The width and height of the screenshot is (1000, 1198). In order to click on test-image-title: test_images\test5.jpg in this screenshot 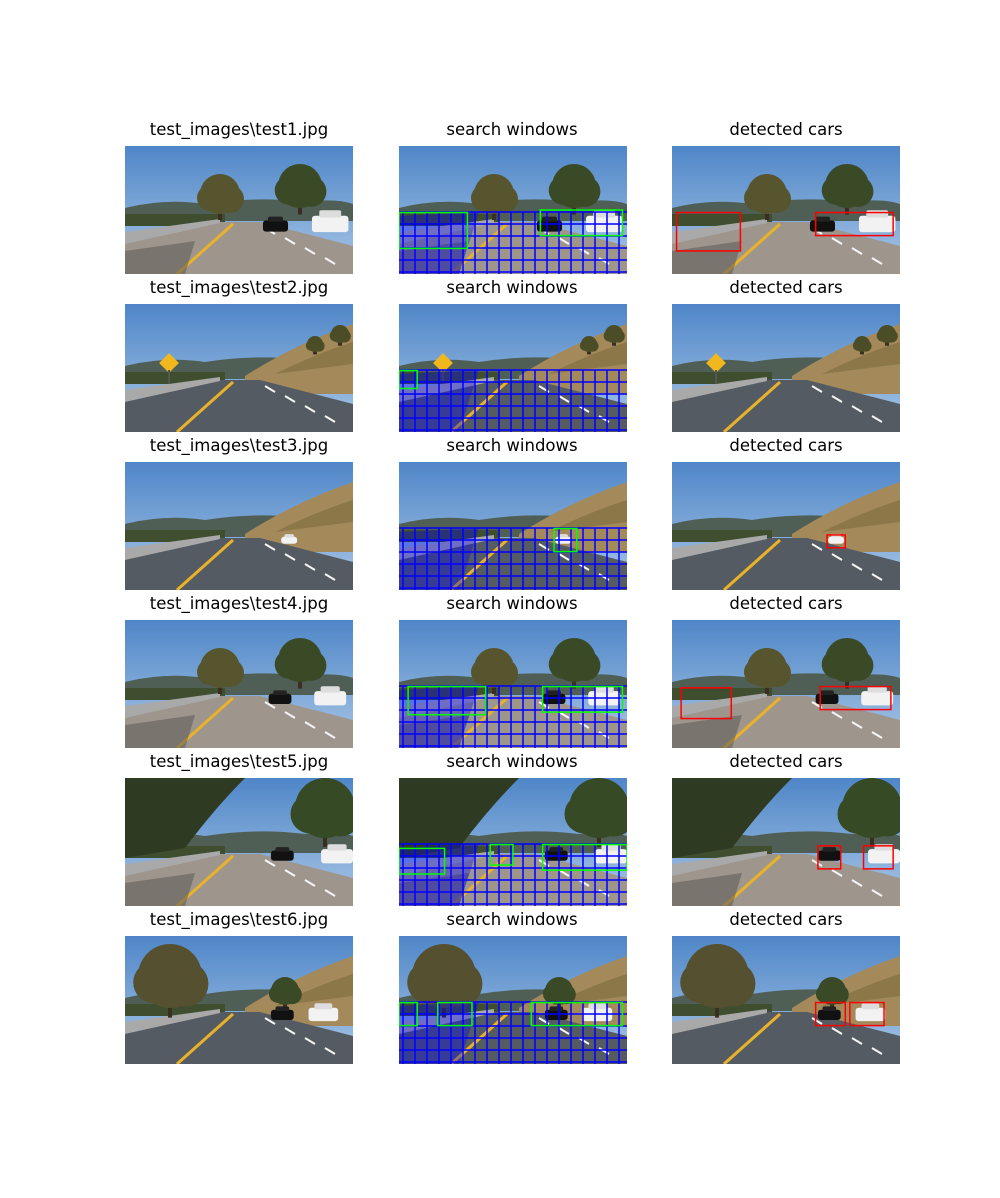, I will do `click(239, 761)`.